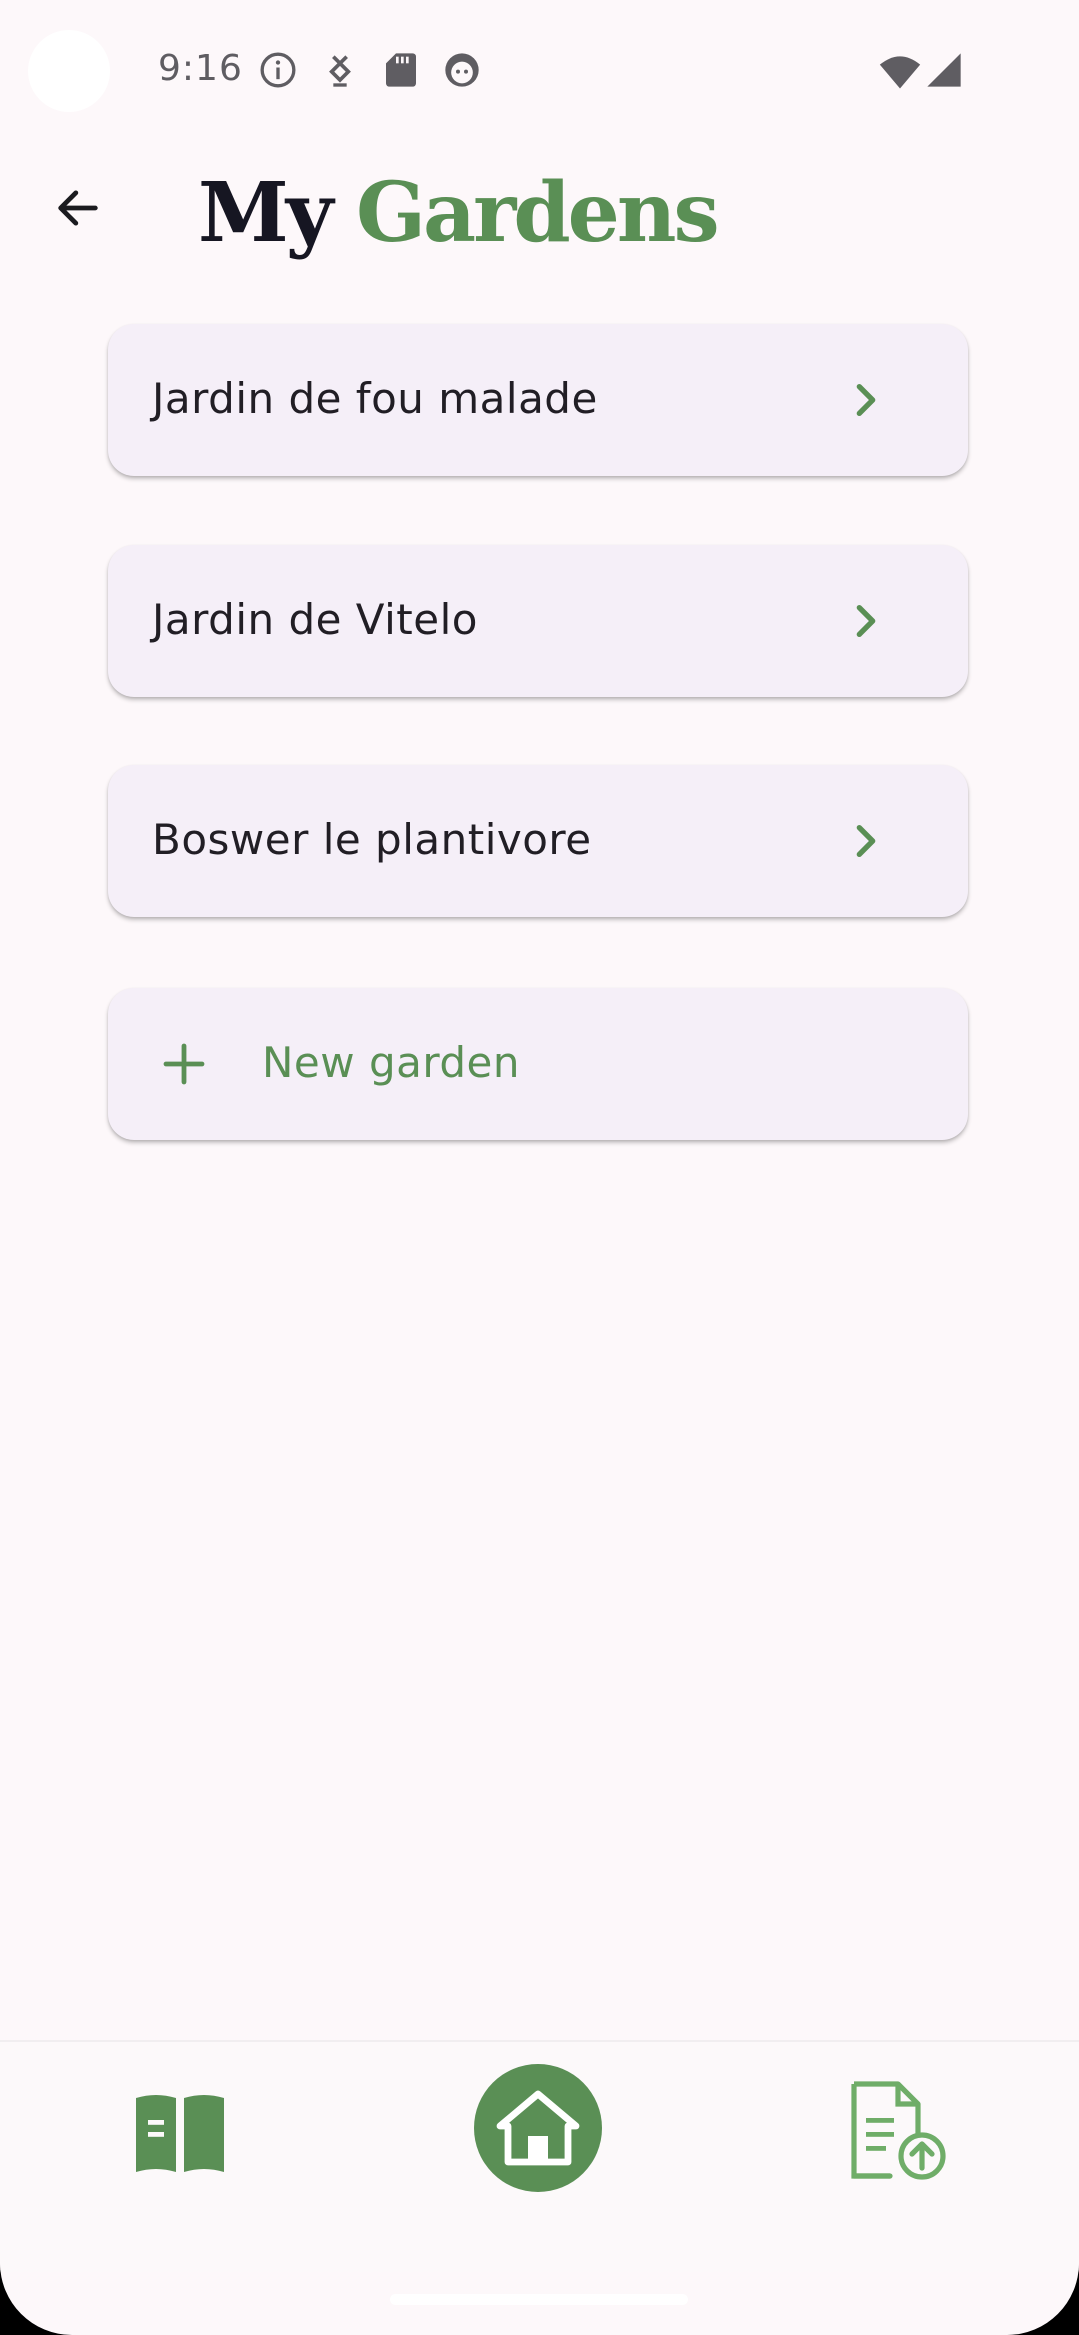 This screenshot has height=2335, width=1079. I want to click on arrow-back-icon, so click(78, 208).